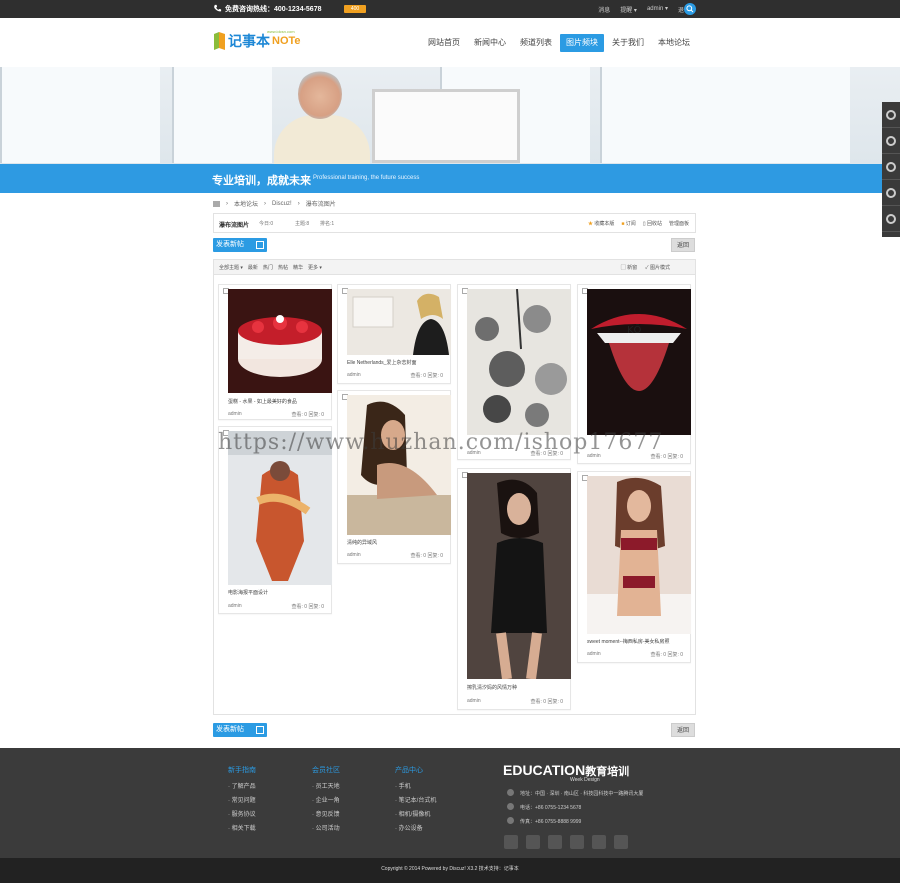 The width and height of the screenshot is (900, 883). What do you see at coordinates (446, 126) in the screenshot?
I see `whiteboard-graphic` at bounding box center [446, 126].